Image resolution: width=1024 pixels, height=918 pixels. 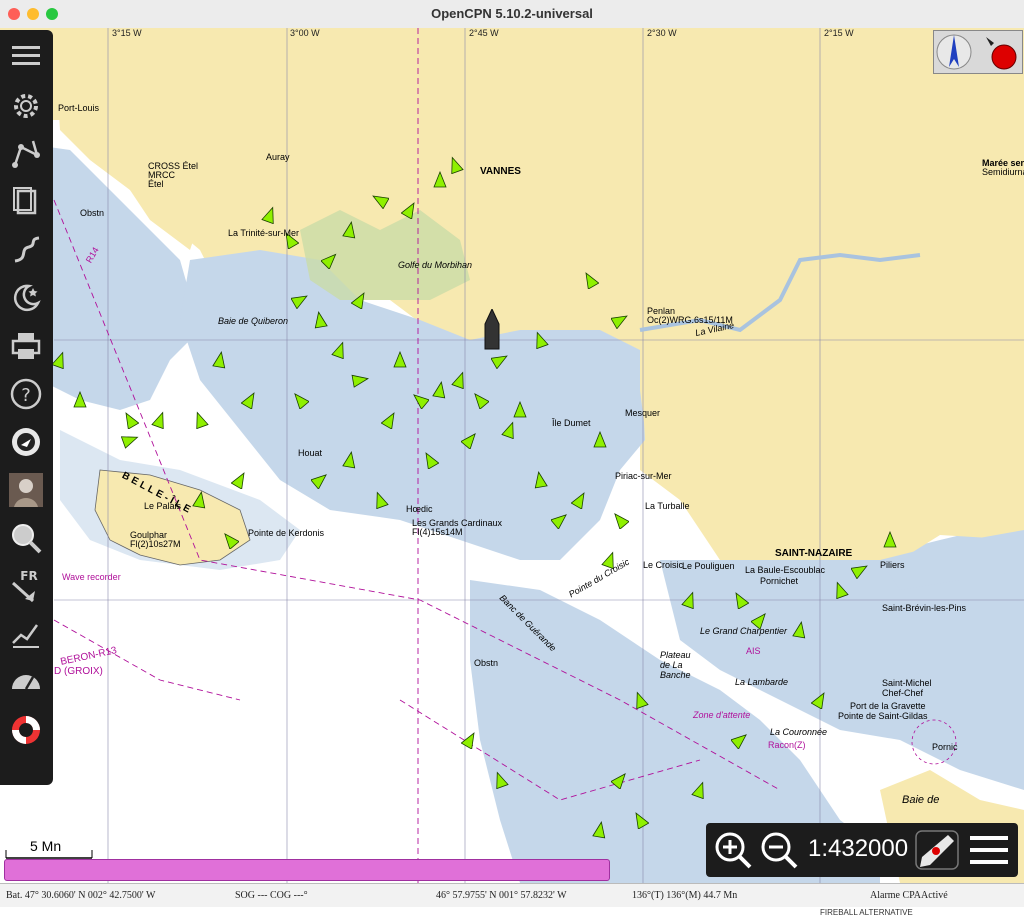 What do you see at coordinates (26, 298) in the screenshot?
I see `moon-icon` at bounding box center [26, 298].